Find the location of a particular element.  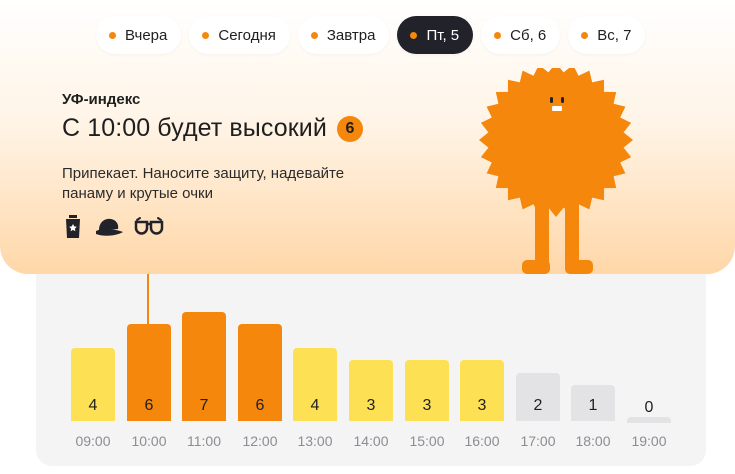

panama-hat-icon is located at coordinates (109, 227).